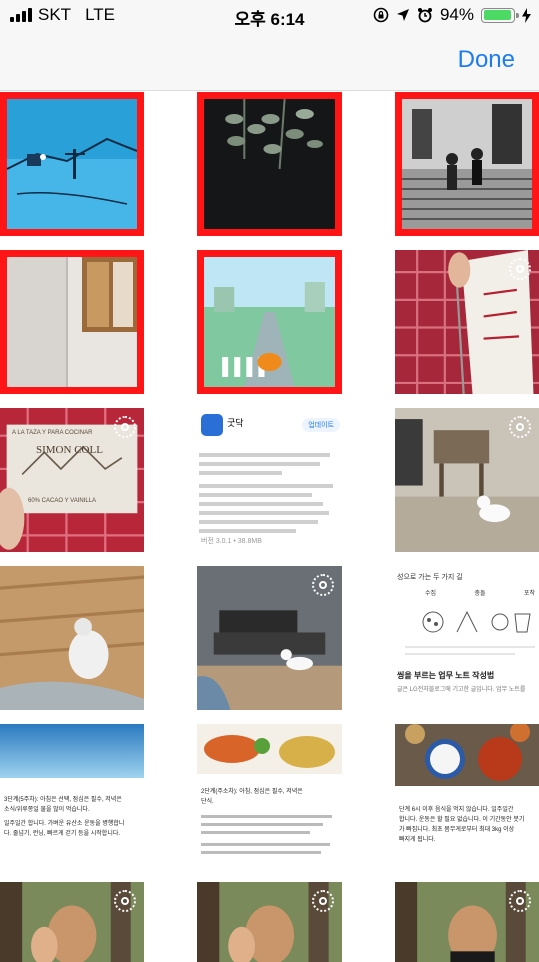 The width and height of the screenshot is (539, 962). What do you see at coordinates (72, 751) in the screenshot?
I see `water-glass-image` at bounding box center [72, 751].